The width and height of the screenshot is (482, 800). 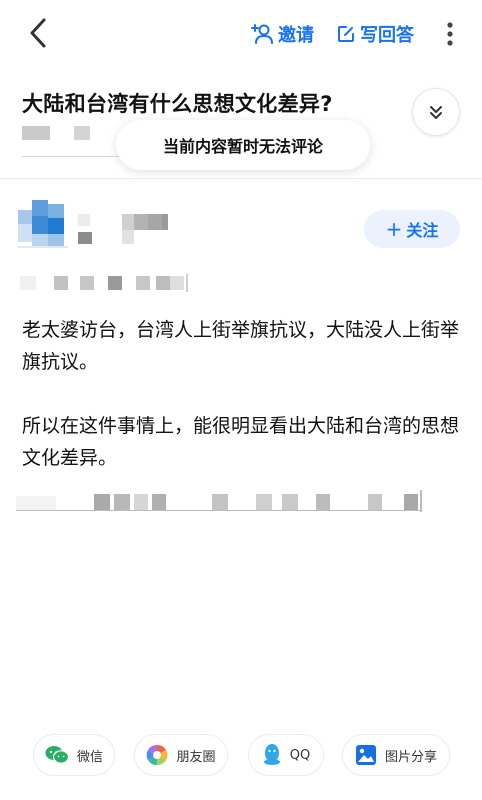 I want to click on answer-paragraph: 所以在这件事情上，能很明显看出大陆和台湾的思想文化差异。, so click(x=241, y=442).